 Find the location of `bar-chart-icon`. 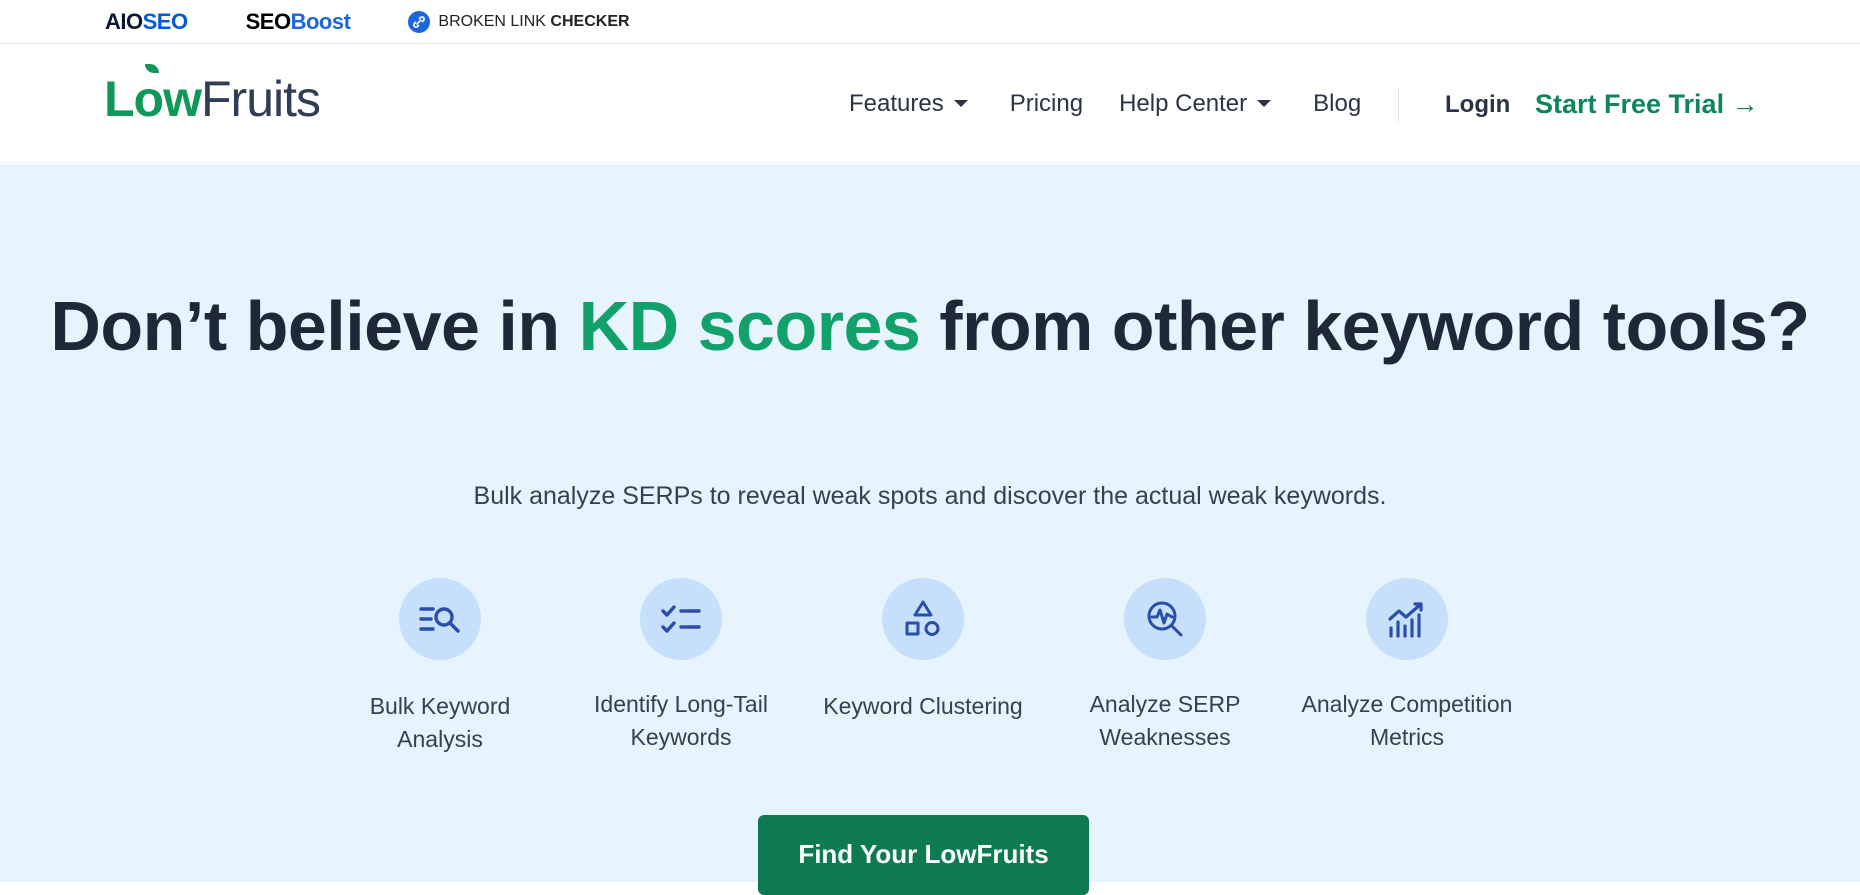

bar-chart-icon is located at coordinates (1405, 620).